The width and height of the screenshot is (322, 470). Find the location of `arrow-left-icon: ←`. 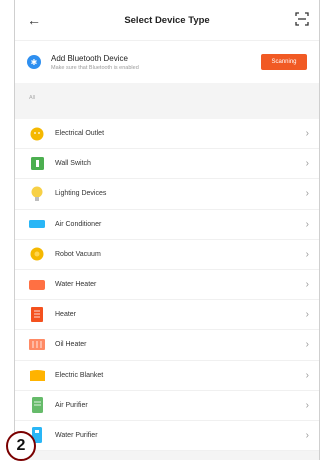

arrow-left-icon: ← is located at coordinates (34, 20).